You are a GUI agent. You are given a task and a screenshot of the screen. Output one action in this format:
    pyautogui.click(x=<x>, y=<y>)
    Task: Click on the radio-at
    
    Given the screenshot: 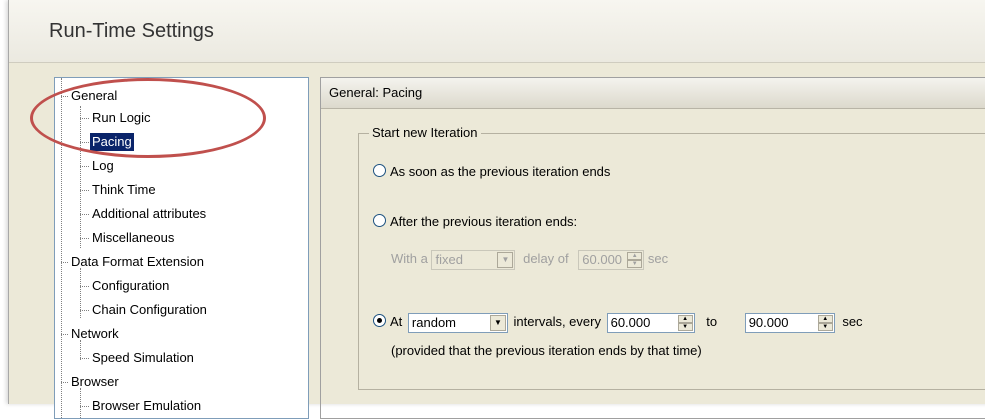 What is the action you would take?
    pyautogui.click(x=379, y=320)
    